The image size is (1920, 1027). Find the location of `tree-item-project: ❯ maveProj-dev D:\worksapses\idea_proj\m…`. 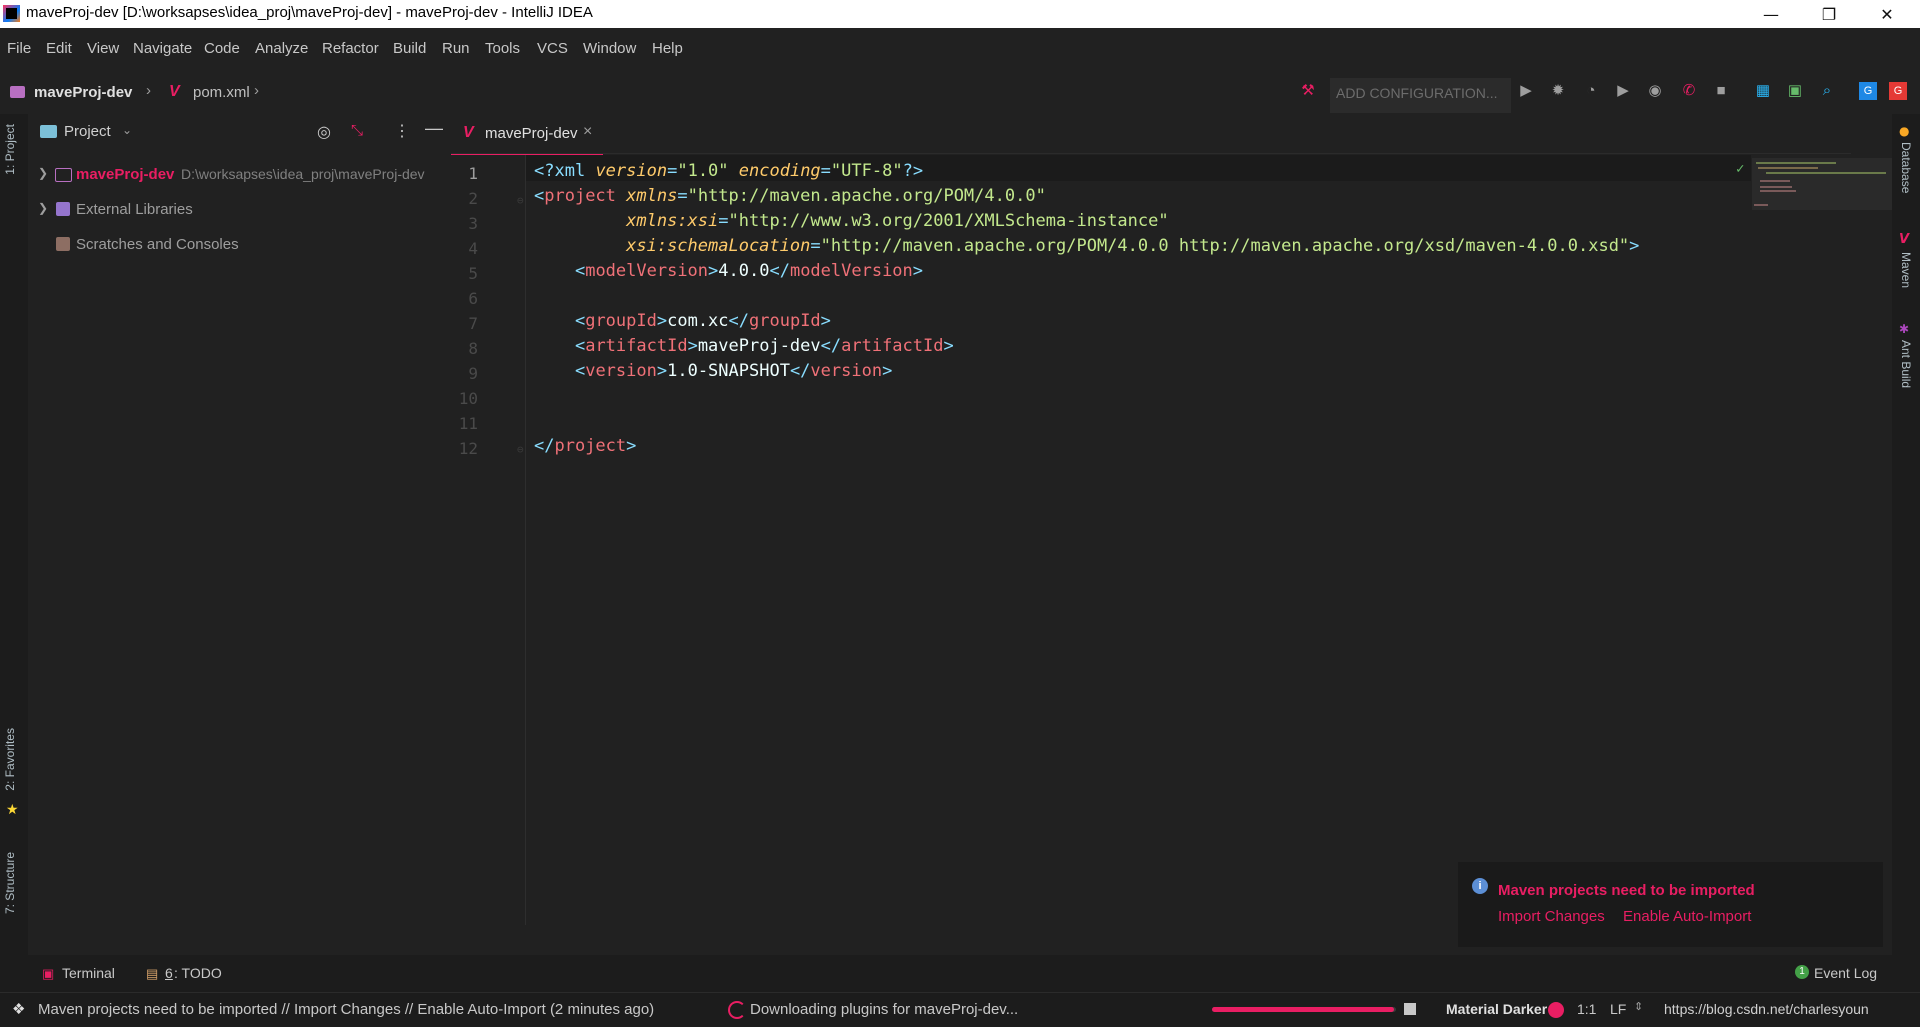

tree-item-project: ❯ maveProj-dev D:\worksapses\idea_proj\m… is located at coordinates (239, 175).